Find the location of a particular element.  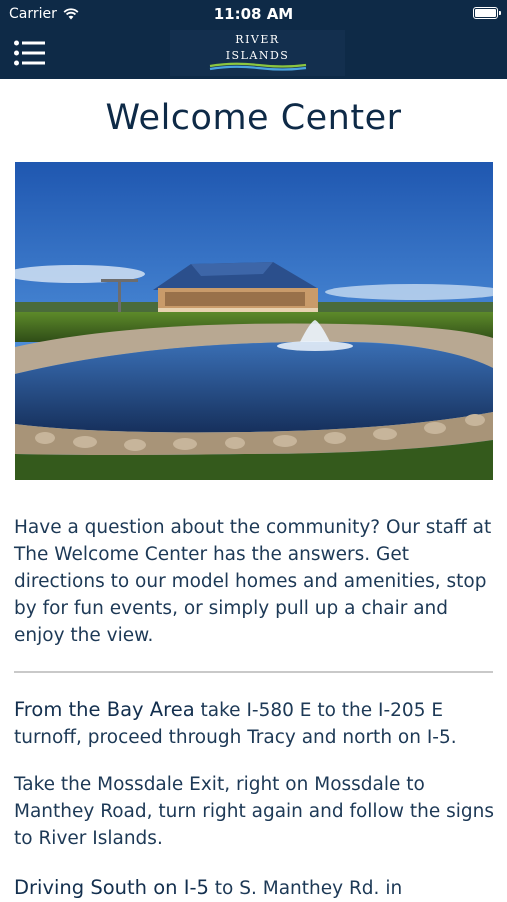

directions-driving-south-lead: Driving South on I-5 is located at coordinates (111, 887).